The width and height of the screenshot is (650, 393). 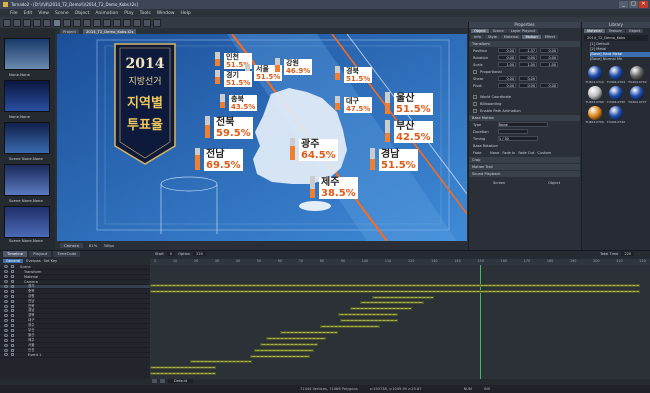 What do you see at coordinates (33, 261) in the screenshot?
I see `subtab-everpas: Everpas` at bounding box center [33, 261].